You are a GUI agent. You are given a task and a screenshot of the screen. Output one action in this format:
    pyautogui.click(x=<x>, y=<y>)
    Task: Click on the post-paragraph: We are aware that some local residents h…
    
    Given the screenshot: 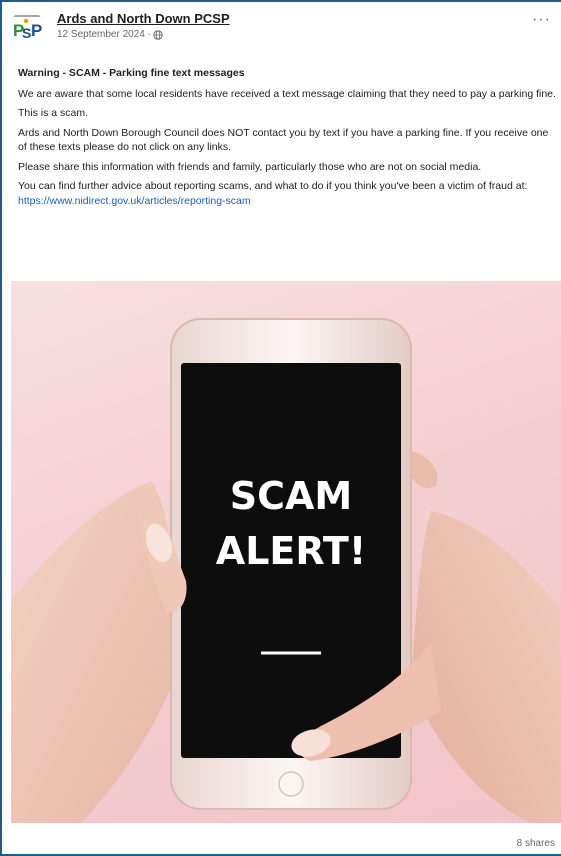 What is the action you would take?
    pyautogui.click(x=287, y=93)
    